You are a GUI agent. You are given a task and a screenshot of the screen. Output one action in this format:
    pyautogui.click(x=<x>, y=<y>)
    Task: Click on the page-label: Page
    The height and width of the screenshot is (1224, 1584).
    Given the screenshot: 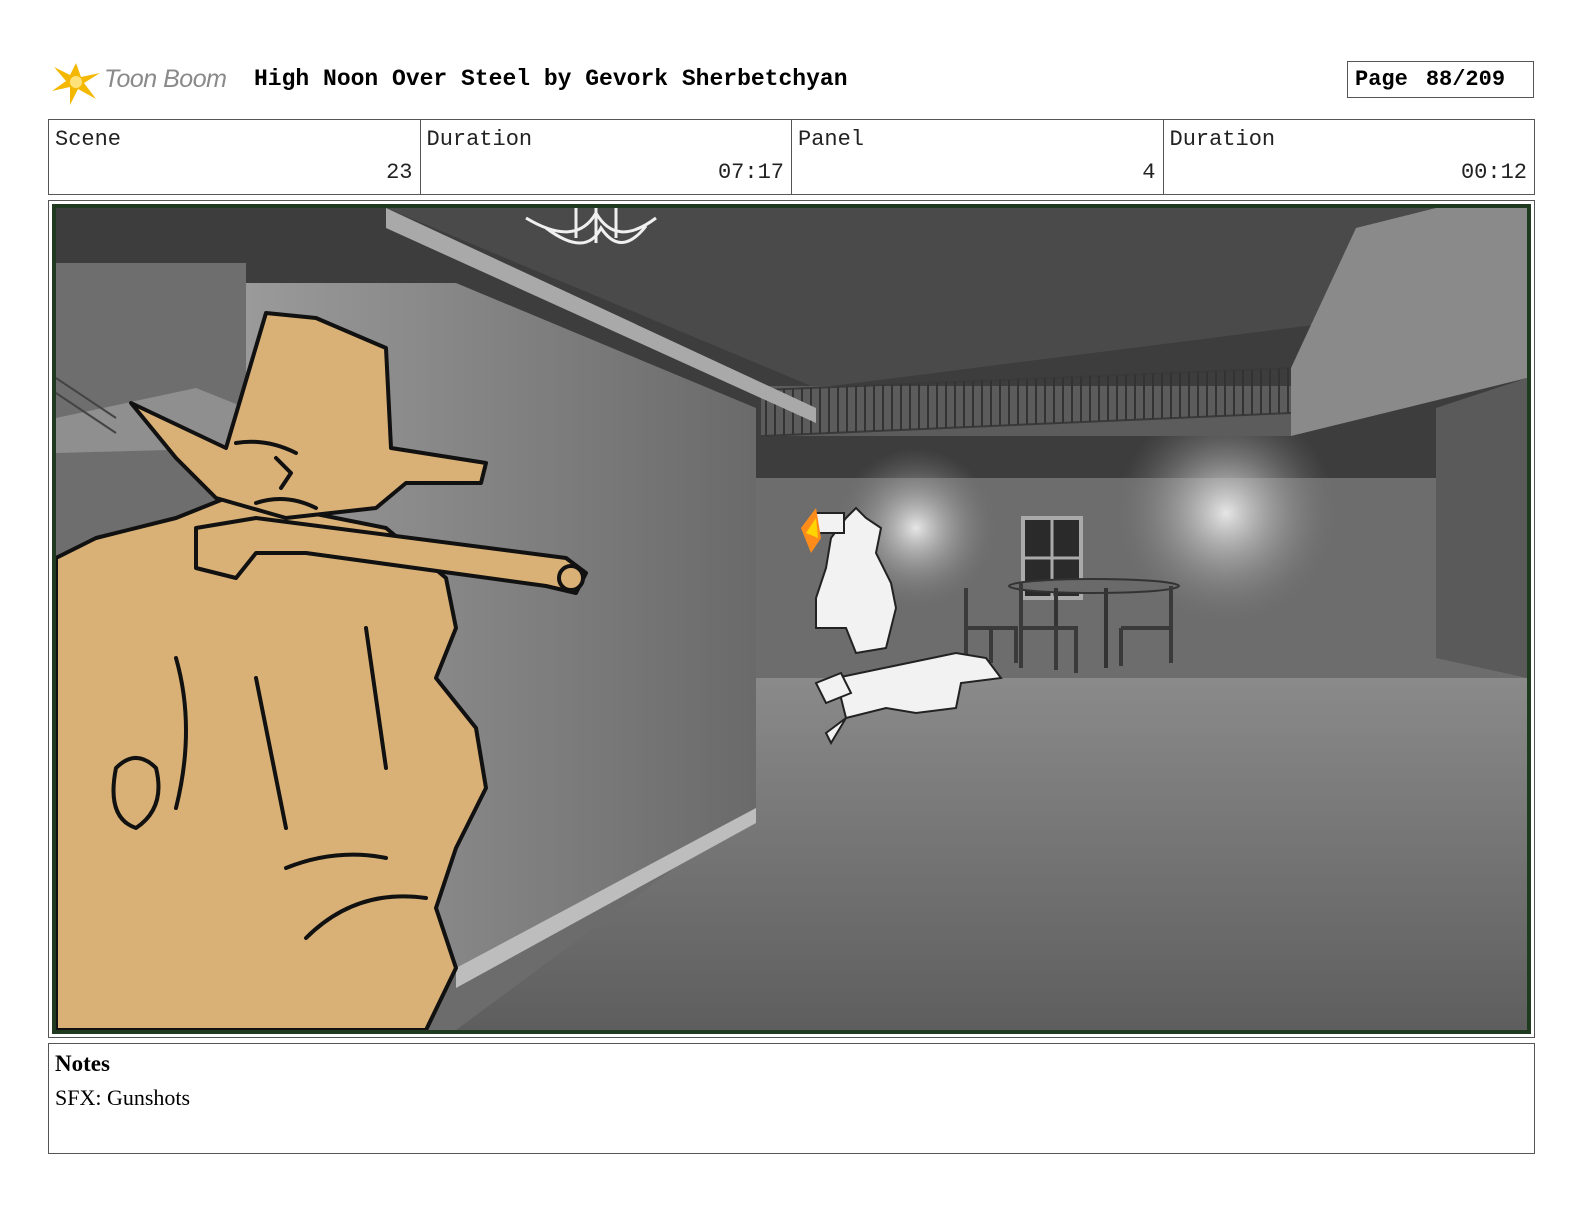 What is the action you would take?
    pyautogui.click(x=1381, y=79)
    